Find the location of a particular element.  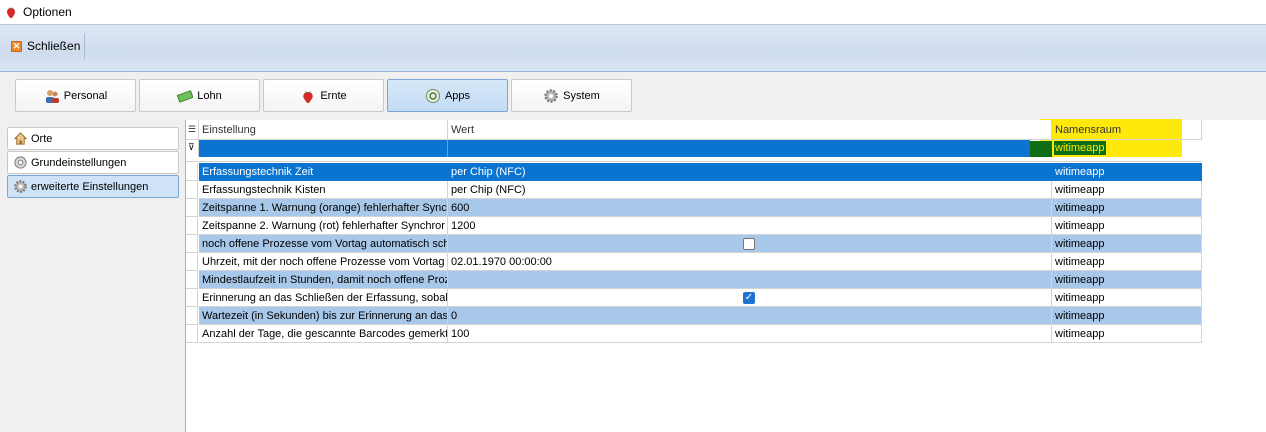

toolbar: ✕ Schließen is located at coordinates (633, 48).